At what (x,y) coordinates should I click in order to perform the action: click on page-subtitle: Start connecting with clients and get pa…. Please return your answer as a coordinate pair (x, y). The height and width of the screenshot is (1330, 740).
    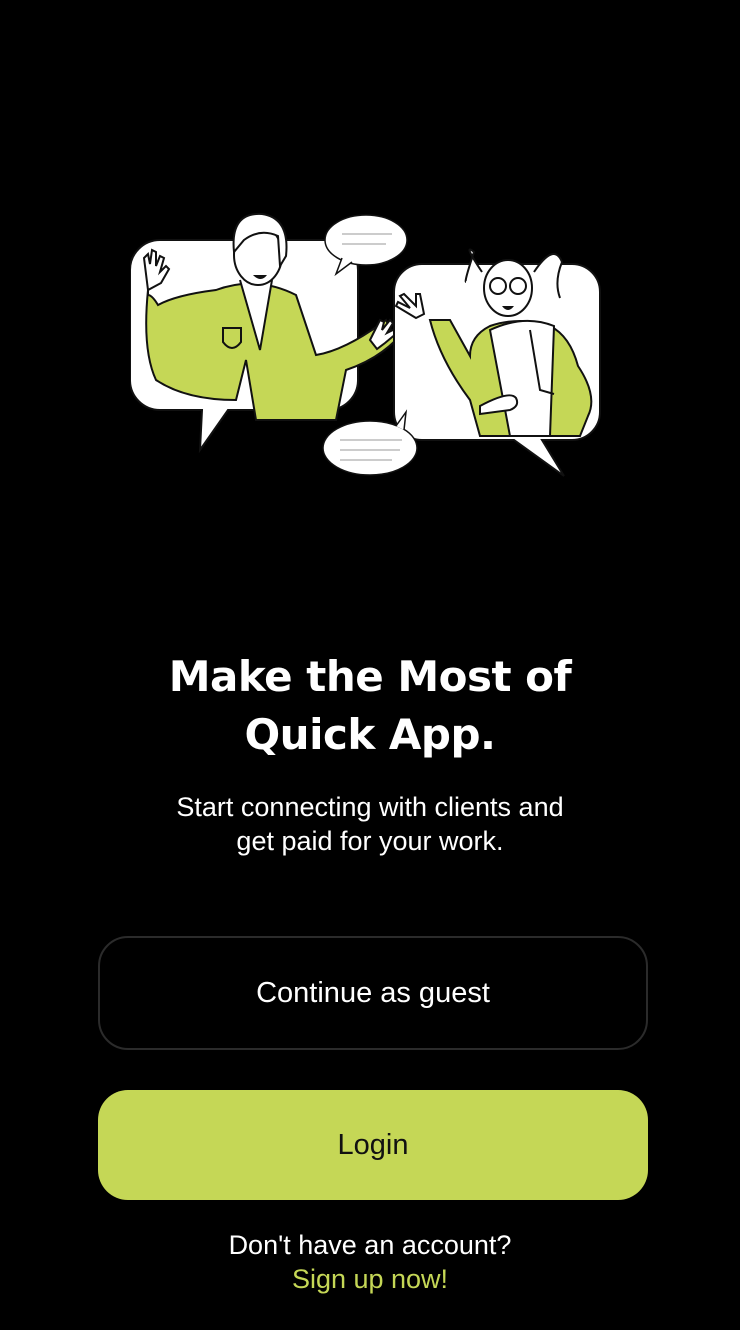
    Looking at the image, I should click on (370, 824).